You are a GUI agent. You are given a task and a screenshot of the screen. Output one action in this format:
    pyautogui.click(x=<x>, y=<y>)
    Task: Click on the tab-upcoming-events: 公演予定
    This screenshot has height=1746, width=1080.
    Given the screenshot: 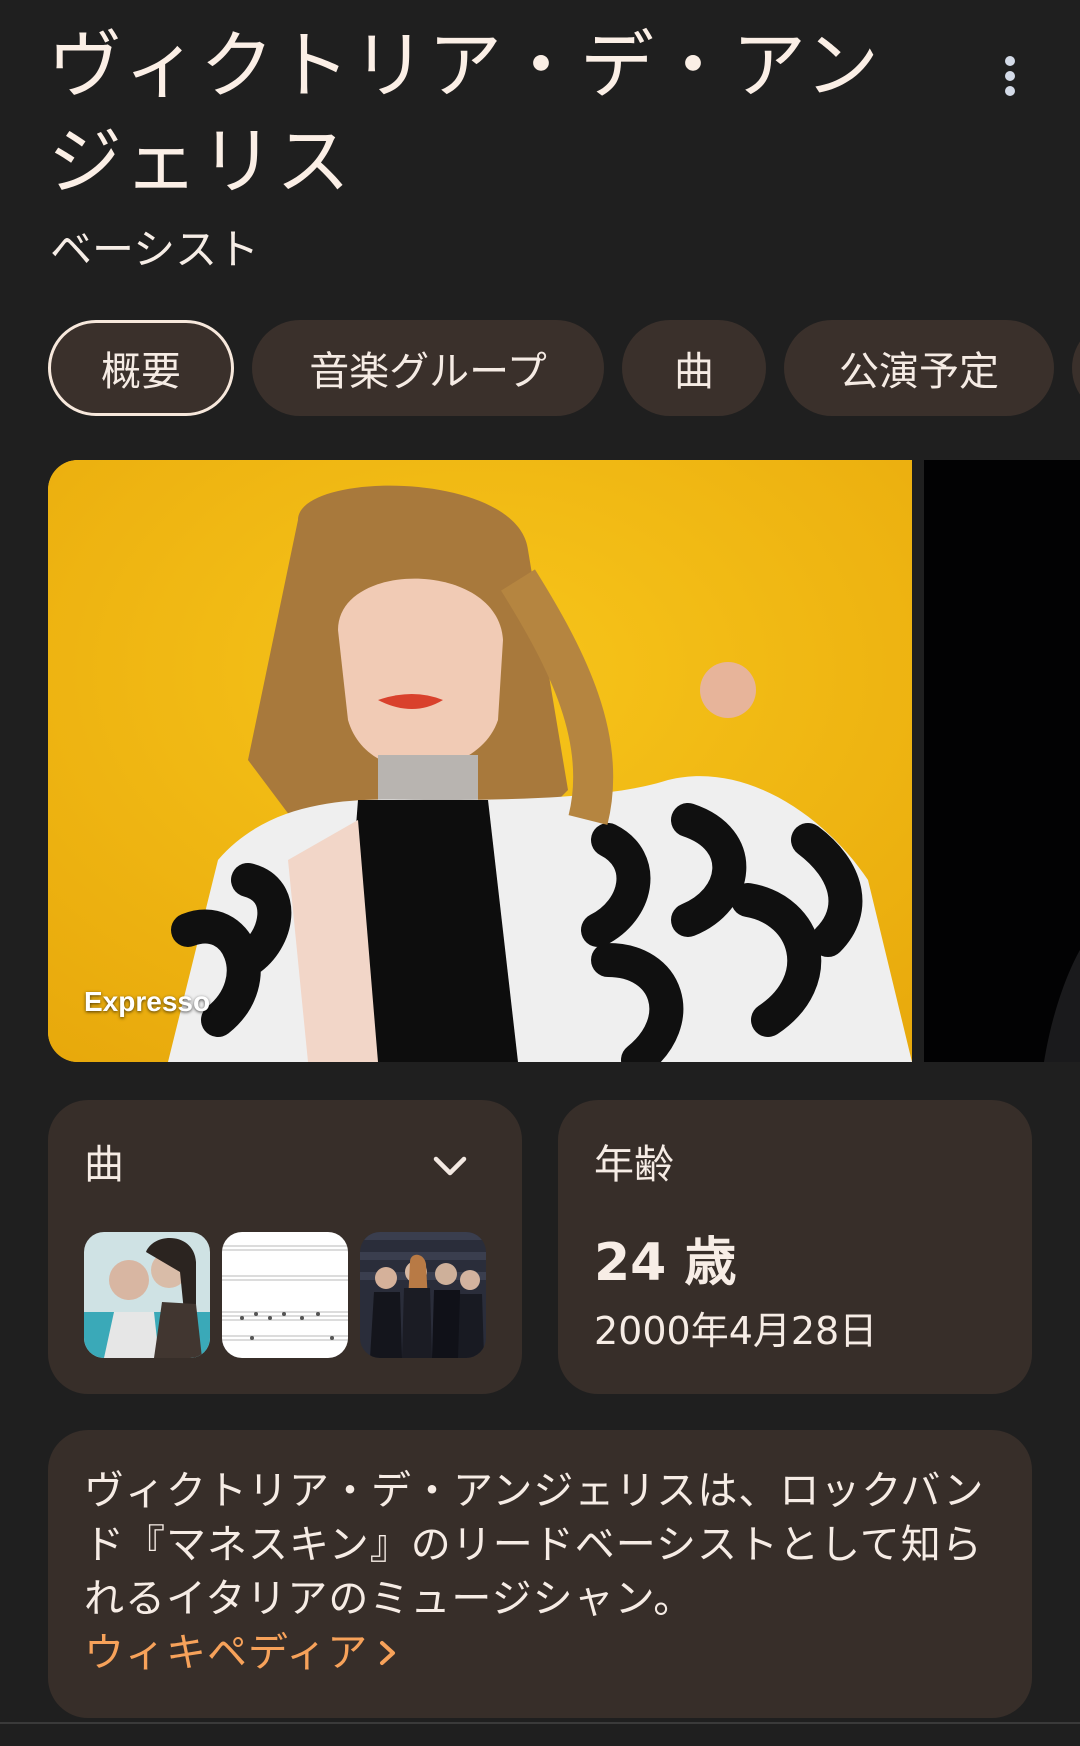 What is the action you would take?
    pyautogui.click(x=919, y=368)
    